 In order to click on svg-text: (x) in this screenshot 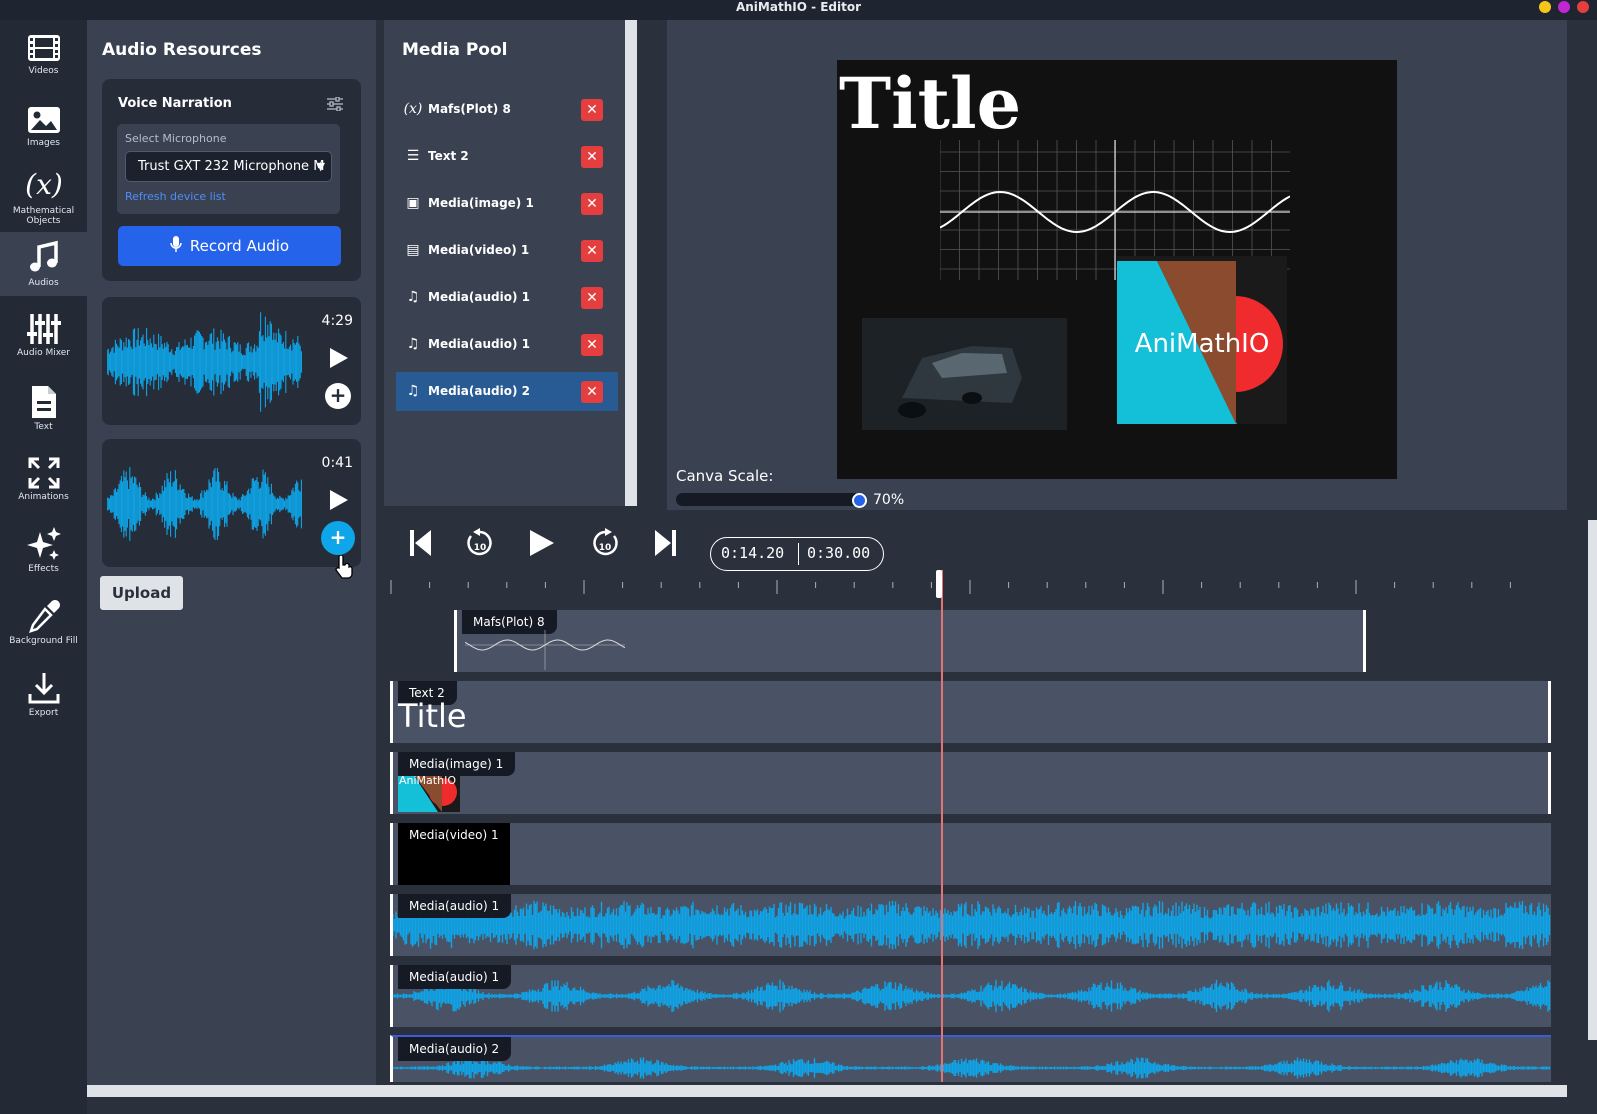, I will do `click(44, 184)`.